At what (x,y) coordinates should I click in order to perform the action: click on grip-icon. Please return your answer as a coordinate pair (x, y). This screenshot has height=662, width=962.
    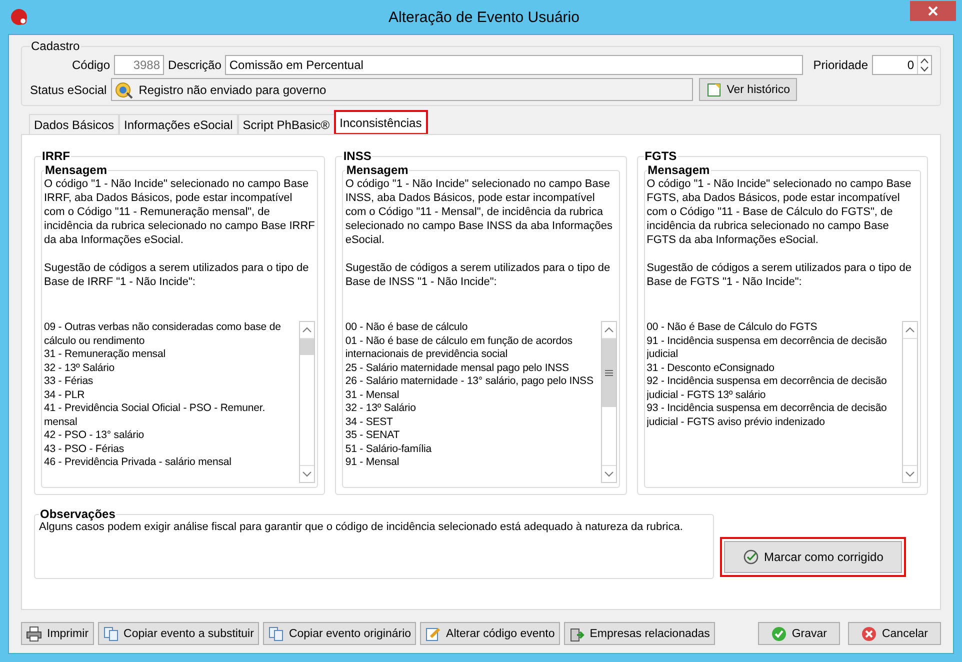
    Looking at the image, I should click on (608, 373).